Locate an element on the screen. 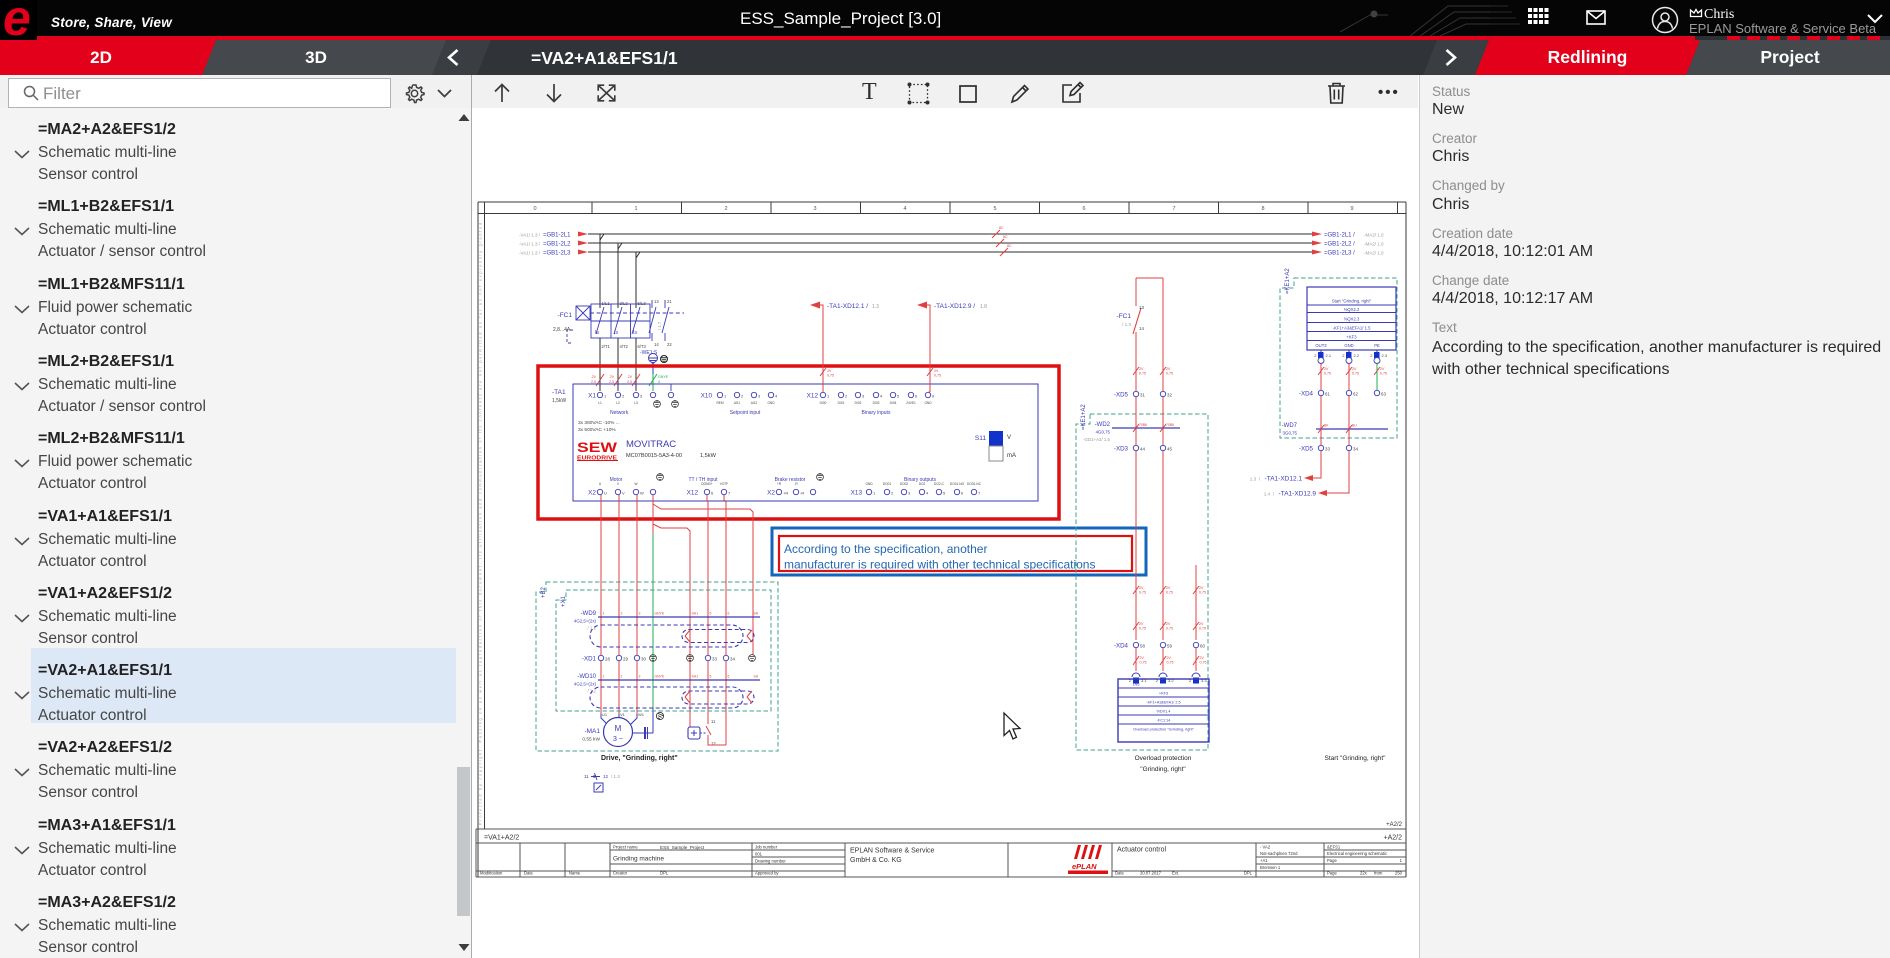  svg-text: 3/L2 is located at coordinates (624, 303).